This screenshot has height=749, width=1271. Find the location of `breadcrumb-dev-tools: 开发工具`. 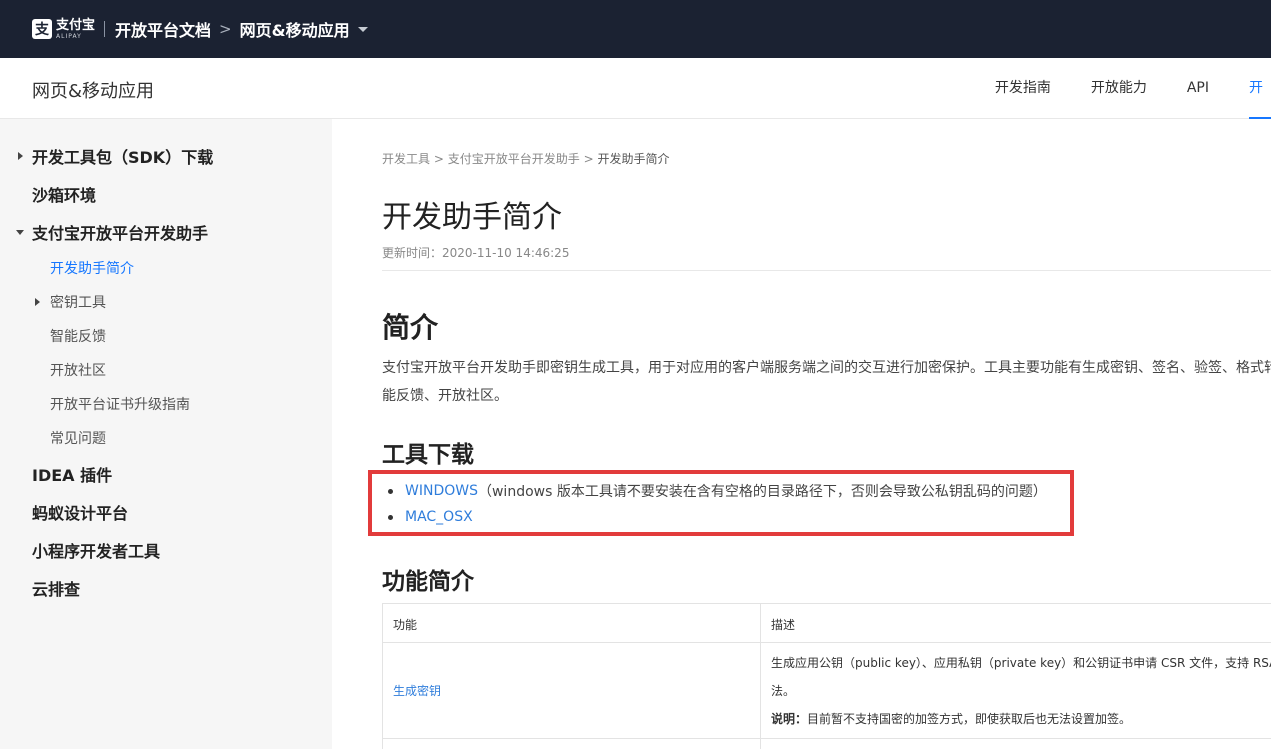

breadcrumb-dev-tools: 开发工具 is located at coordinates (406, 159).